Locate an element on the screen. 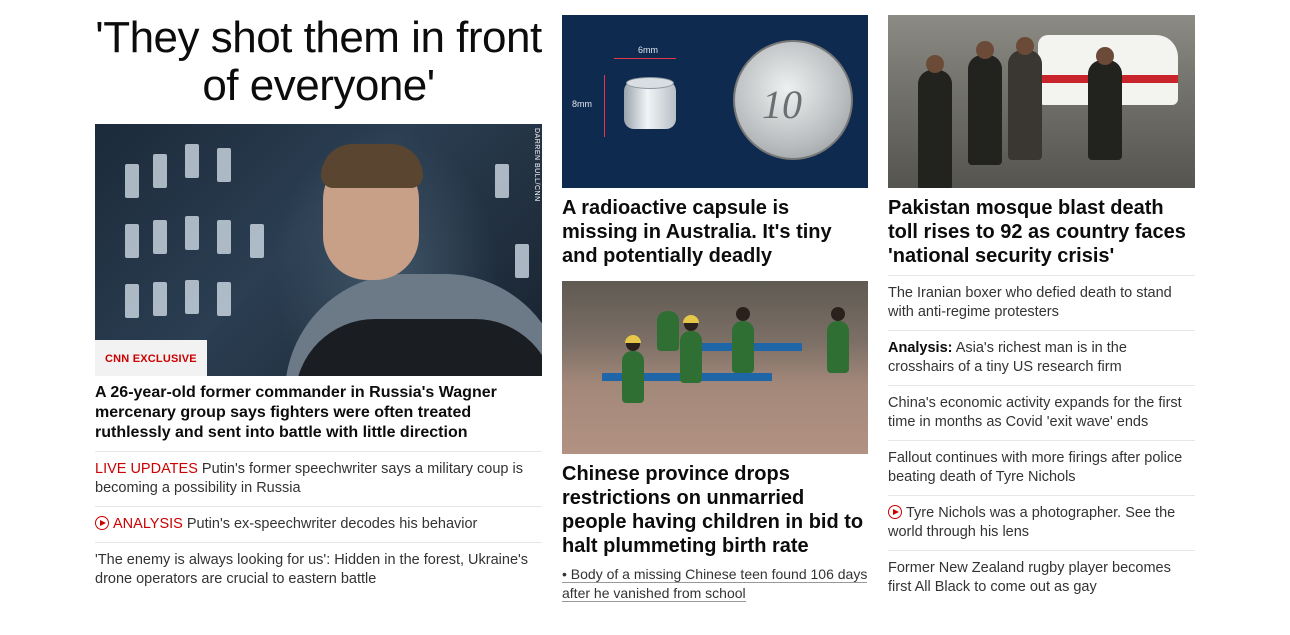  exclusive-badge: CNN EXCLUSIVE is located at coordinates (151, 358).